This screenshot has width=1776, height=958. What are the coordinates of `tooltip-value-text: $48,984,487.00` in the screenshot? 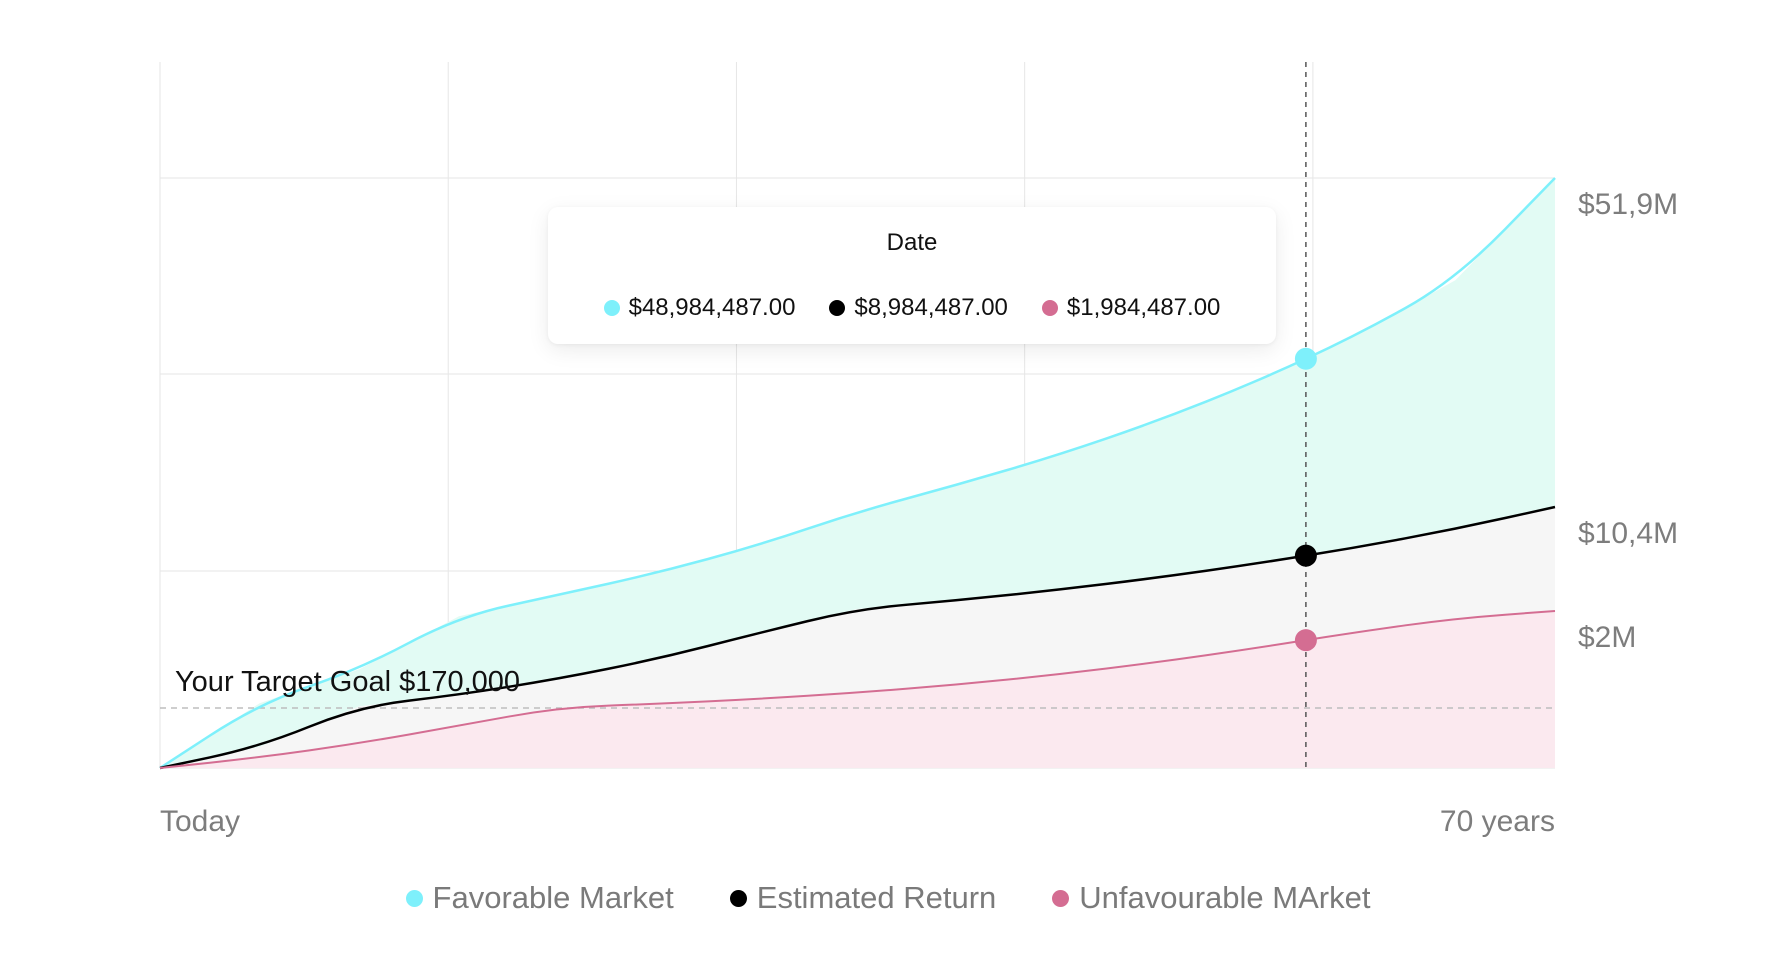 It's located at (712, 307).